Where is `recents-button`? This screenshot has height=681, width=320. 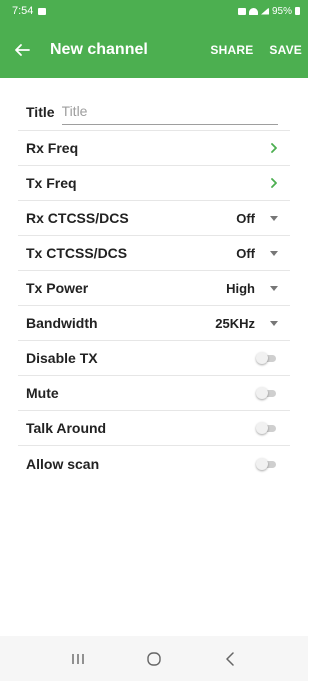
recents-button is located at coordinates (78, 659).